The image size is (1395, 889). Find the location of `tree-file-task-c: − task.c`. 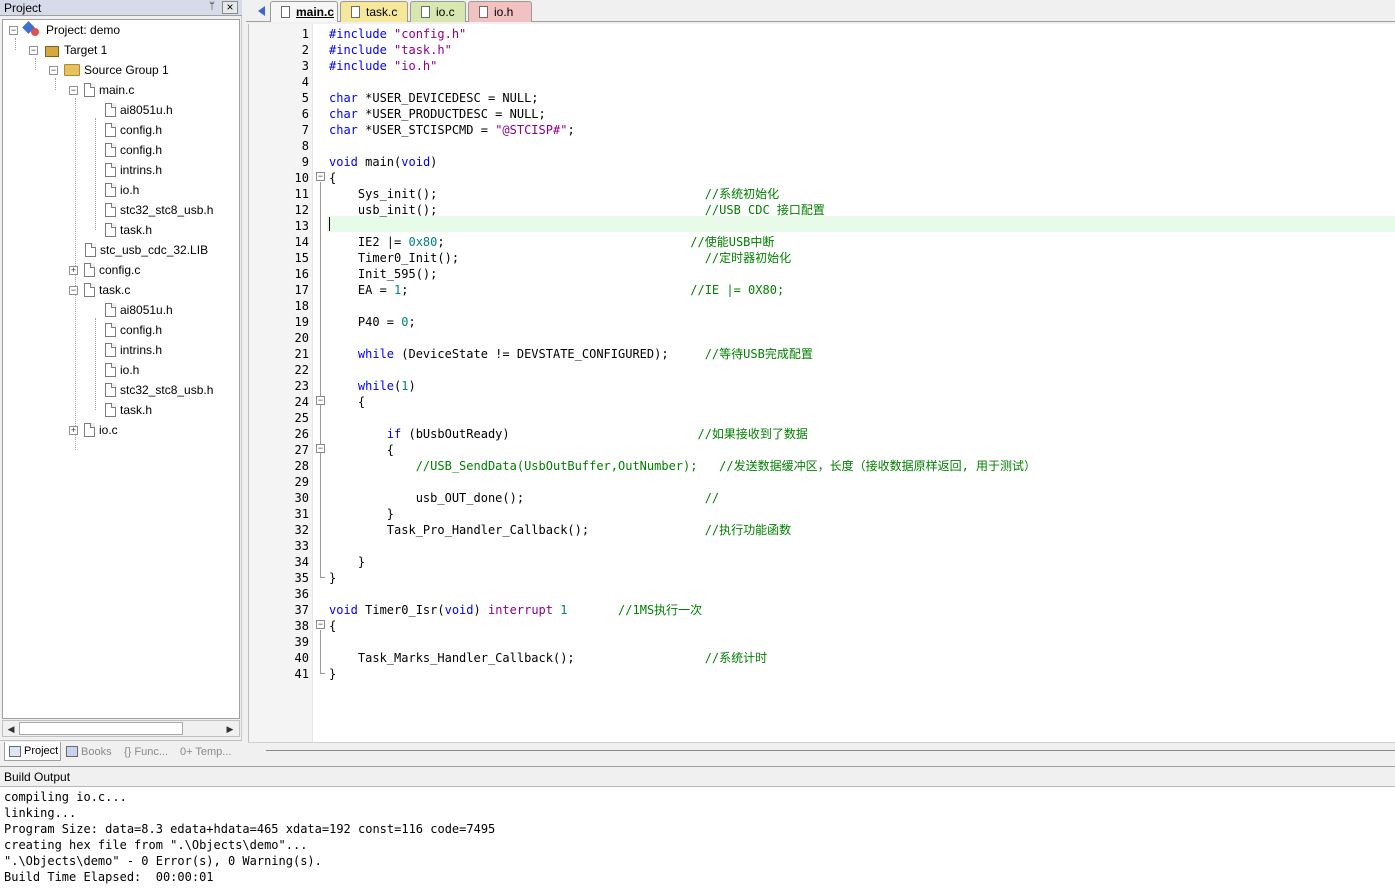

tree-file-task-c: − task.c is located at coordinates (99, 290).